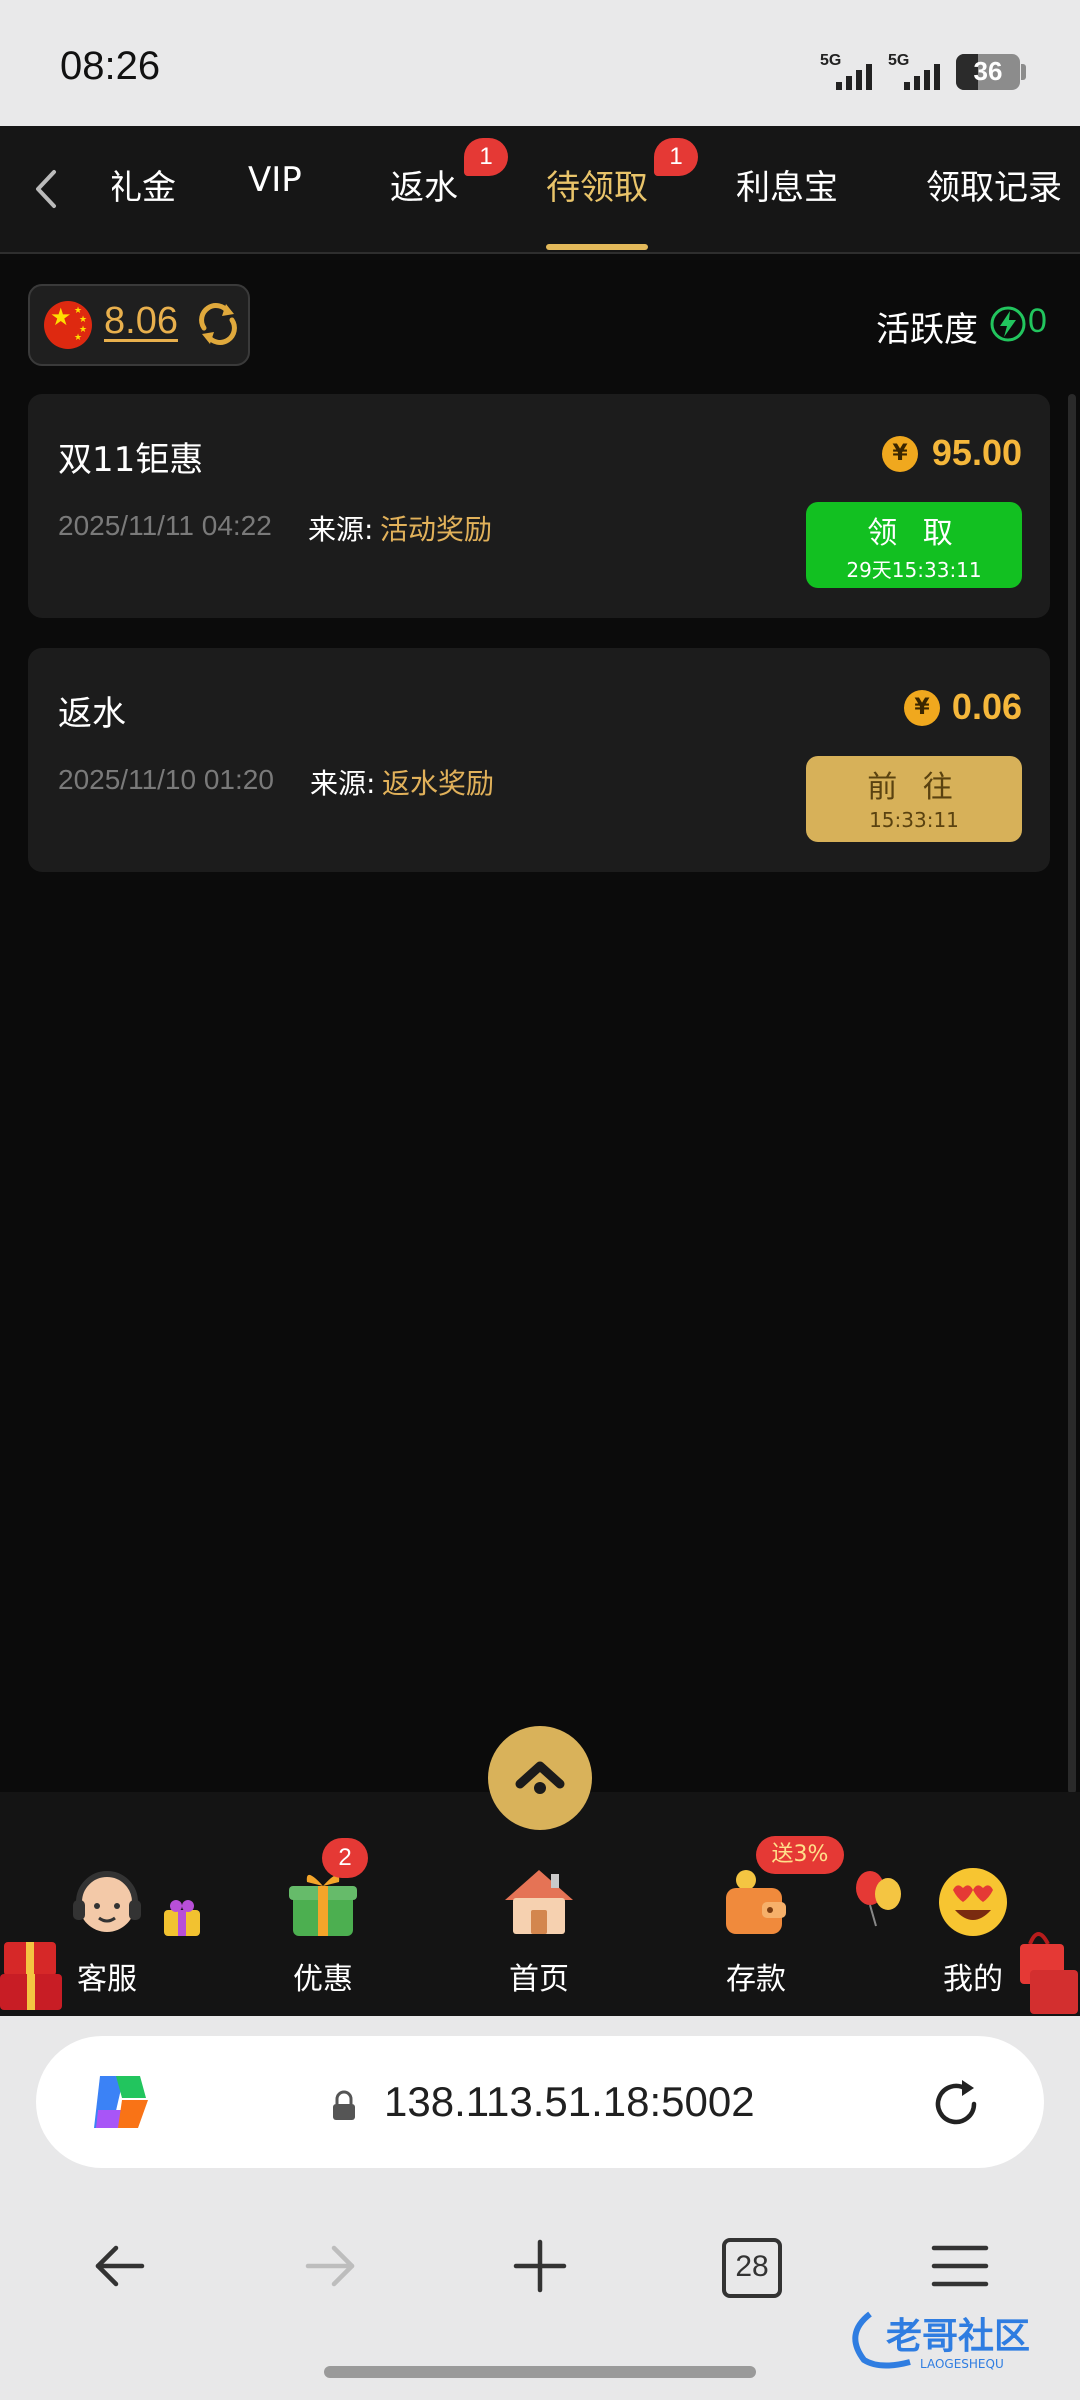  I want to click on tab-vip: VIP, so click(275, 180).